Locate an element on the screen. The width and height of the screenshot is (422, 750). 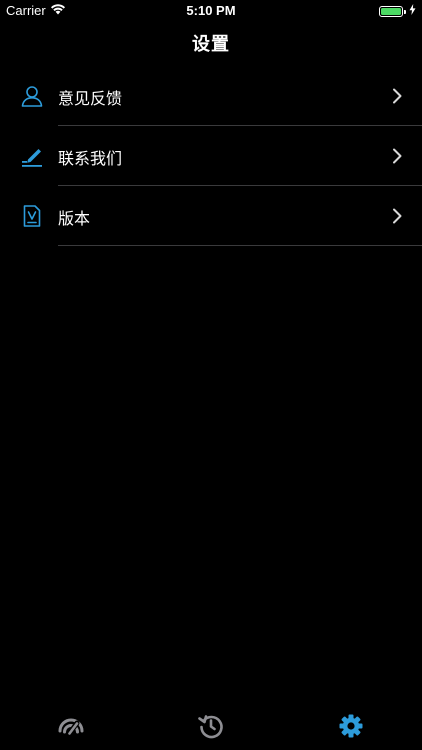
settings-item-label: 版本 is located at coordinates (74, 218).